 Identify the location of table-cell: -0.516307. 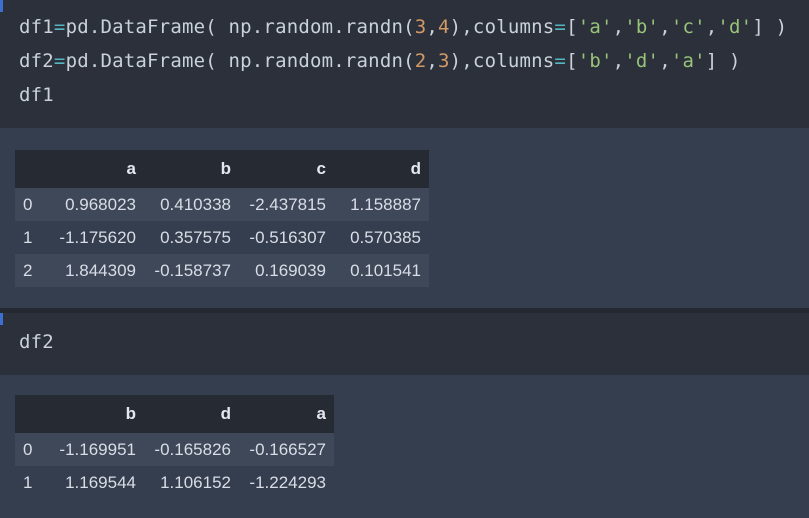
(286, 237).